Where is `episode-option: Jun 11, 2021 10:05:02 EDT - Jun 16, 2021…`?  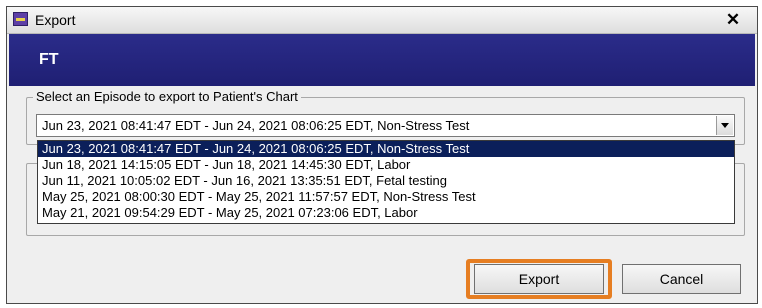 episode-option: Jun 11, 2021 10:05:02 EDT - Jun 16, 2021… is located at coordinates (386, 181).